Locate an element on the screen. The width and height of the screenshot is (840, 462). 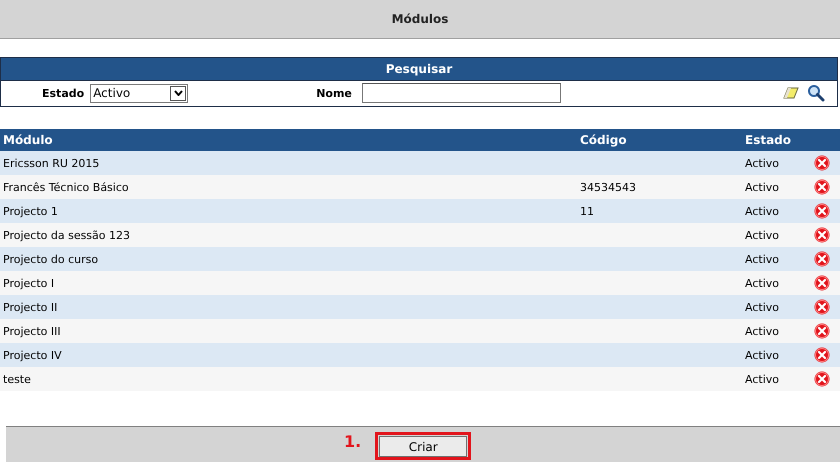
search-icon is located at coordinates (816, 93).